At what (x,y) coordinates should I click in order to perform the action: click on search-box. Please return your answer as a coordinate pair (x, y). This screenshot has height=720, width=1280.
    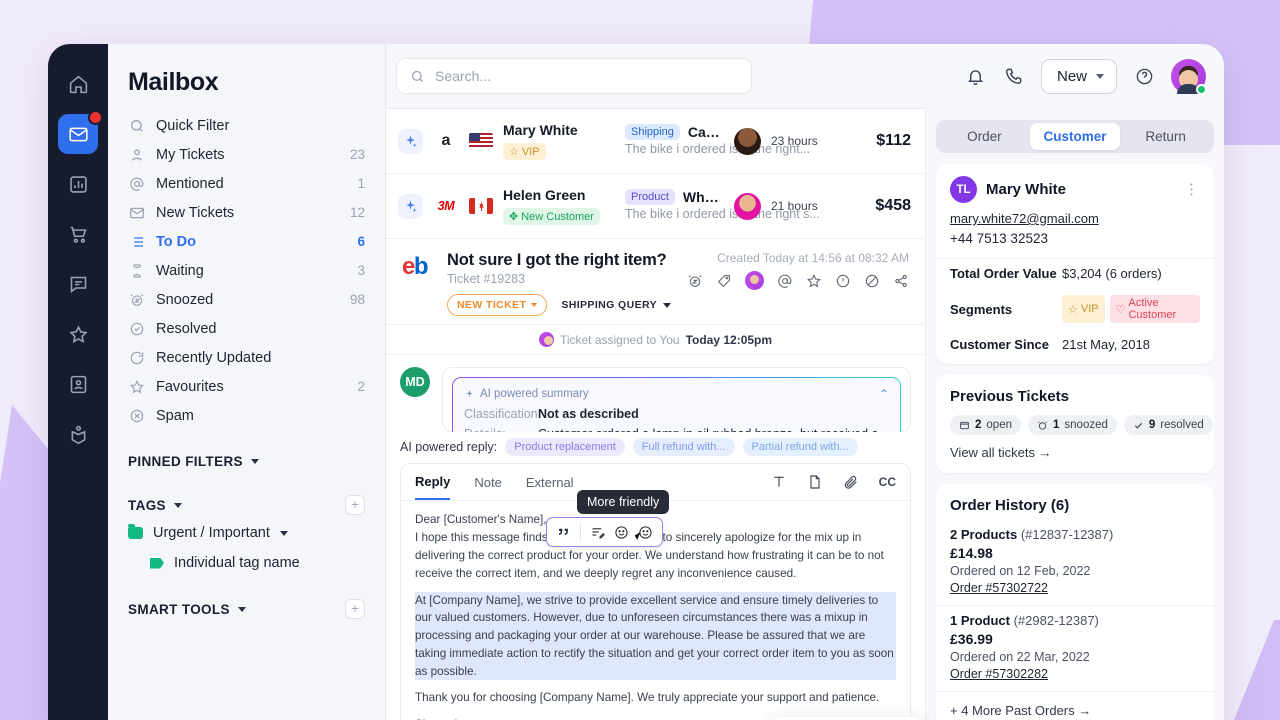
    Looking at the image, I should click on (574, 76).